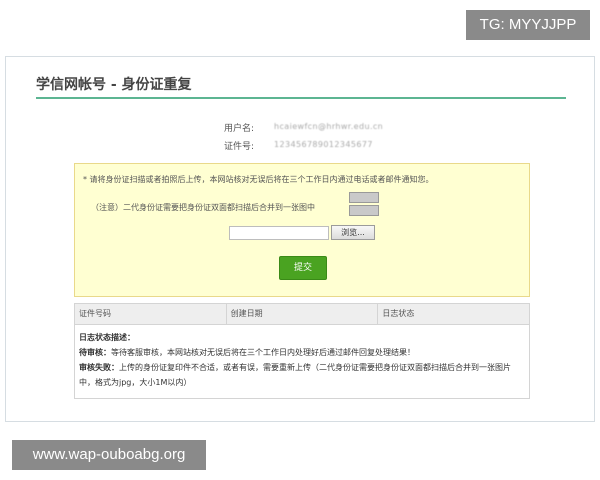  What do you see at coordinates (364, 204) in the screenshot?
I see `id-card-example-image` at bounding box center [364, 204].